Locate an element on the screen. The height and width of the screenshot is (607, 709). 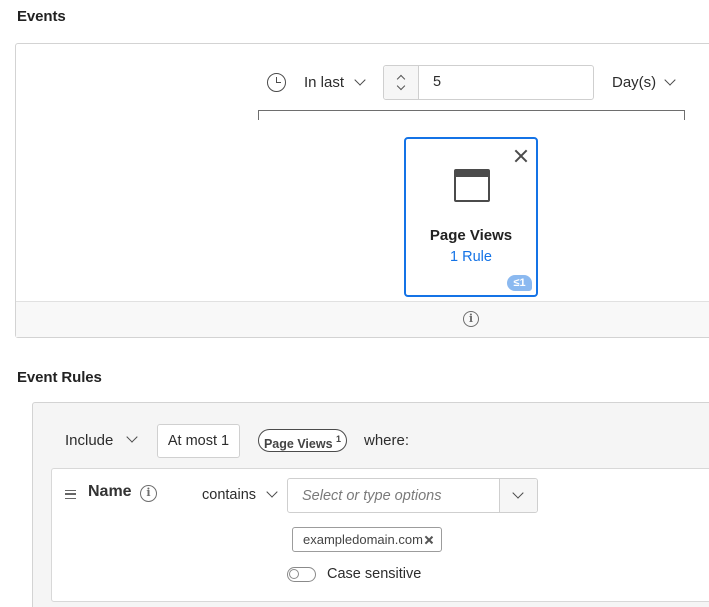
browser-window-icon is located at coordinates (472, 185).